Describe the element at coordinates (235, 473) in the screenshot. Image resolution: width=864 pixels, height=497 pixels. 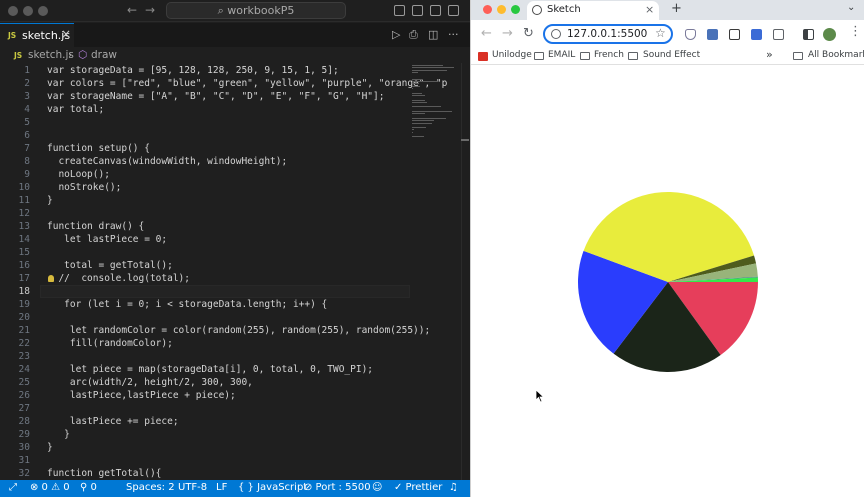
I see `code-line: 32 function getTotal(){` at that location.